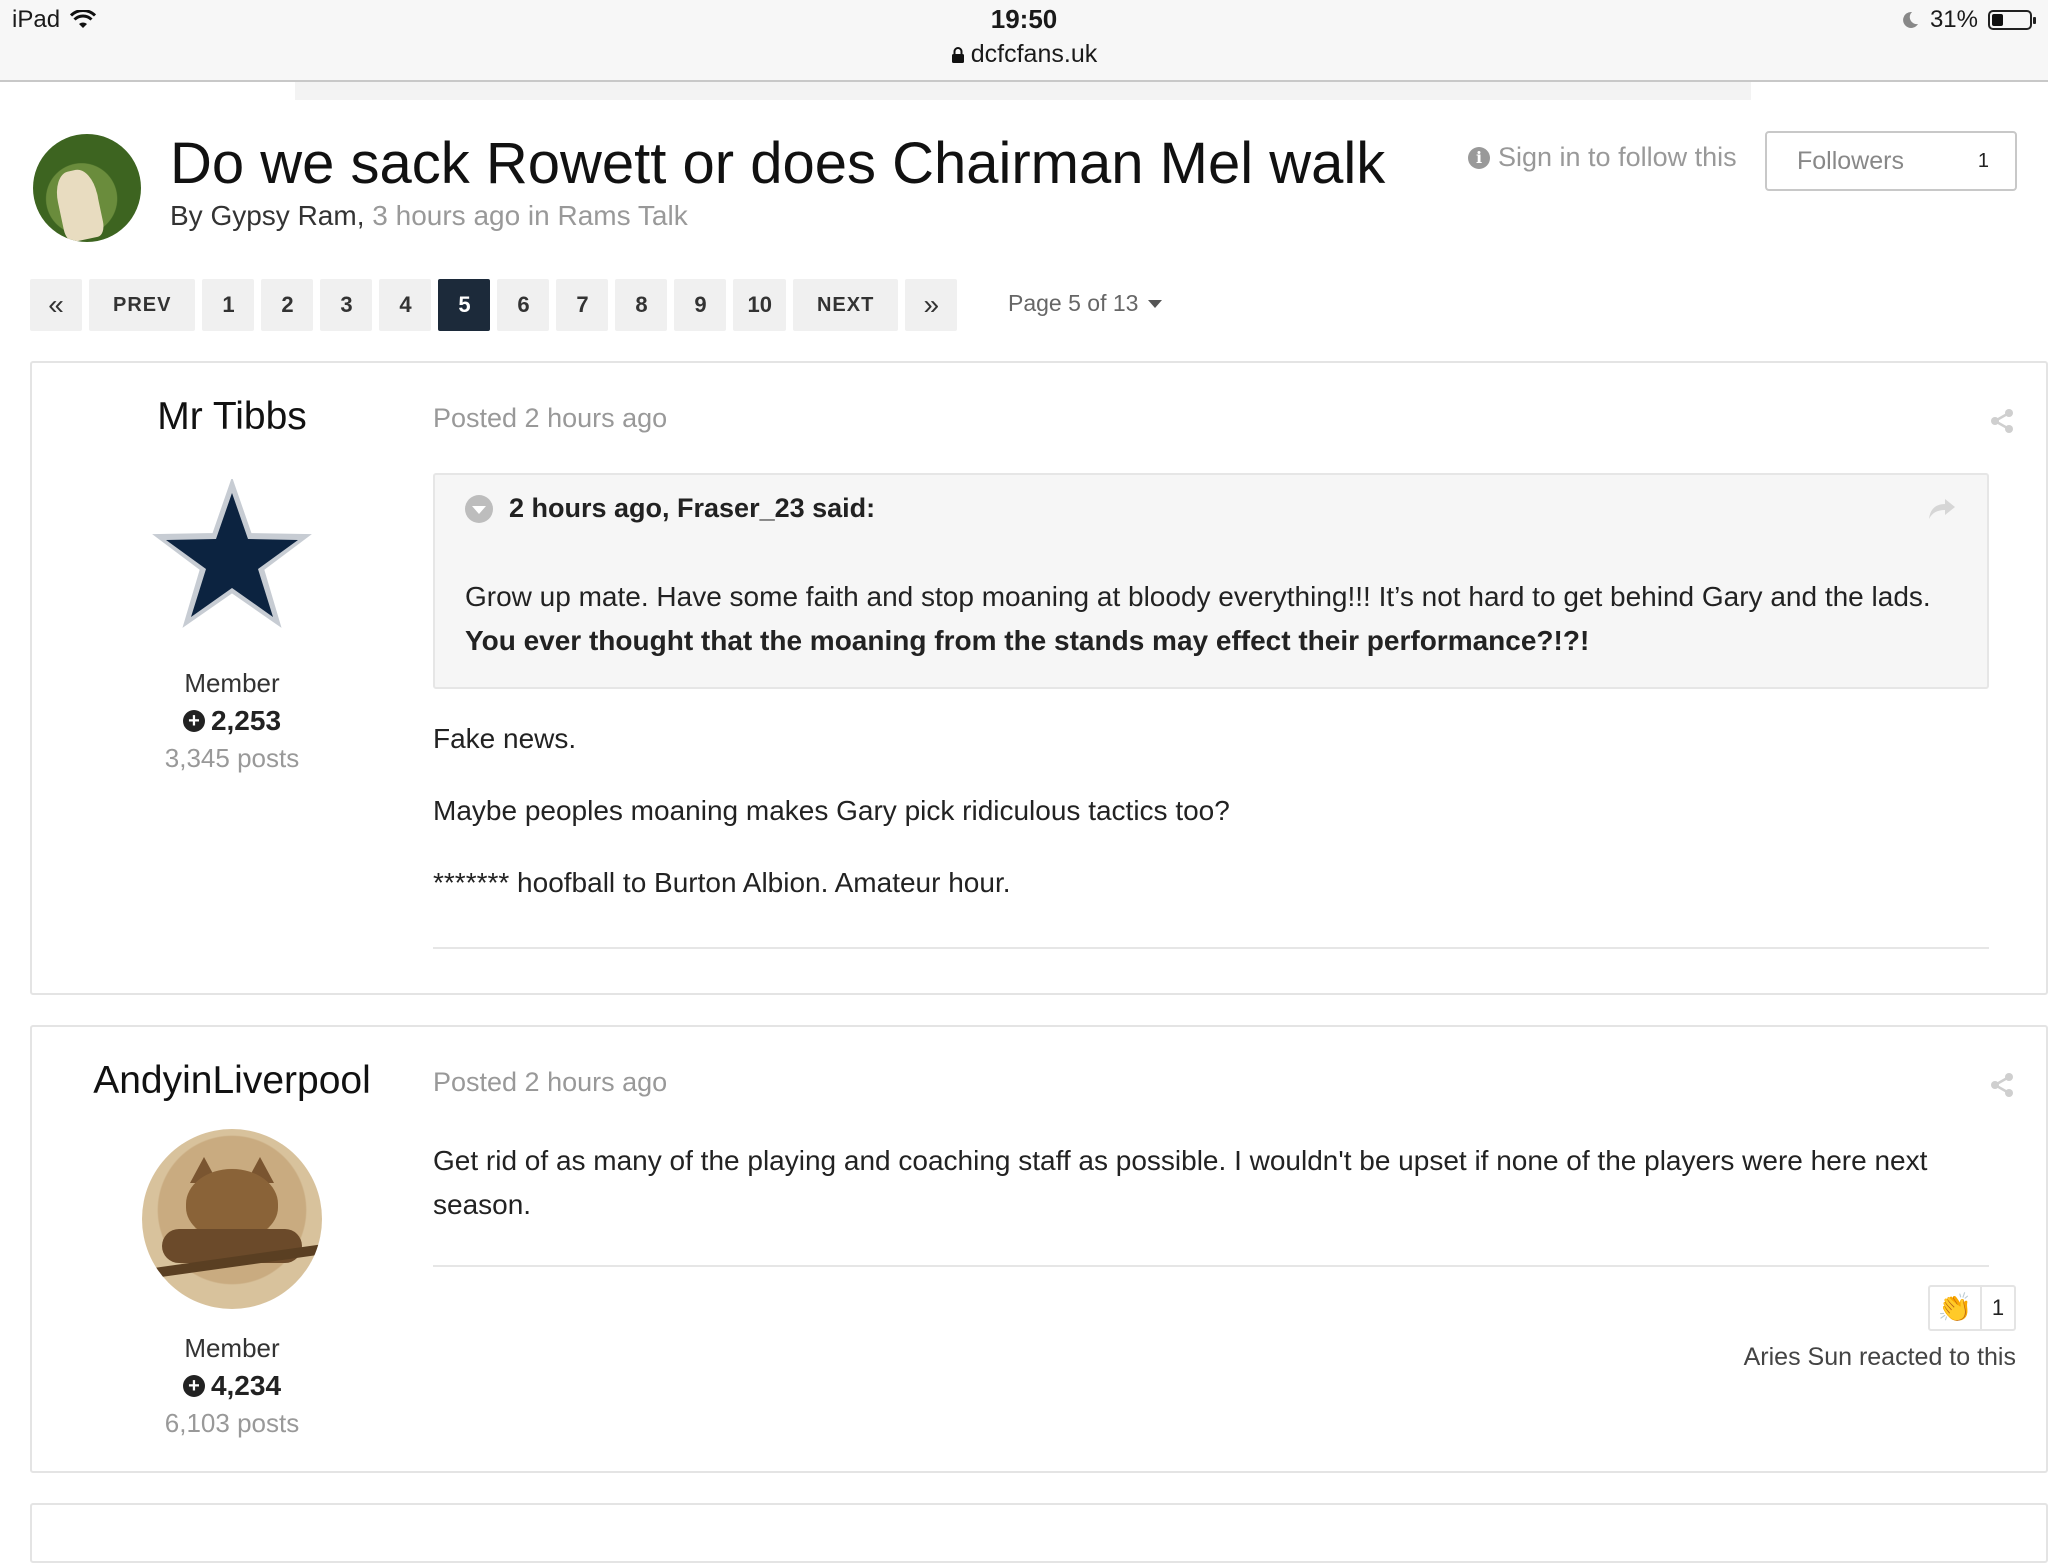 This screenshot has width=2048, height=1563. Describe the element at coordinates (232, 1423) in the screenshot. I see `author-post-count: 6,103 posts` at that location.